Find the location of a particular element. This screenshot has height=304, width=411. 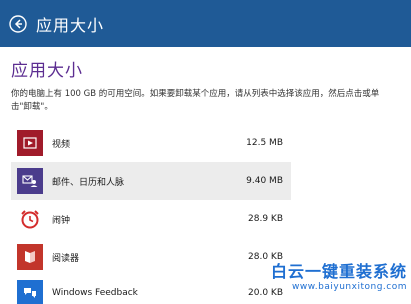

video-icon is located at coordinates (30, 143).